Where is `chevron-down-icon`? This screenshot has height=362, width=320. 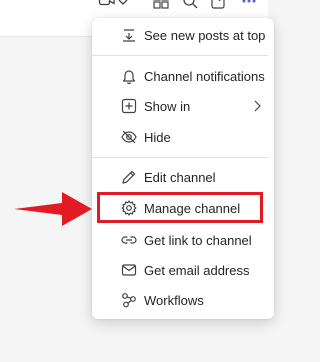 chevron-down-icon is located at coordinates (123, 5).